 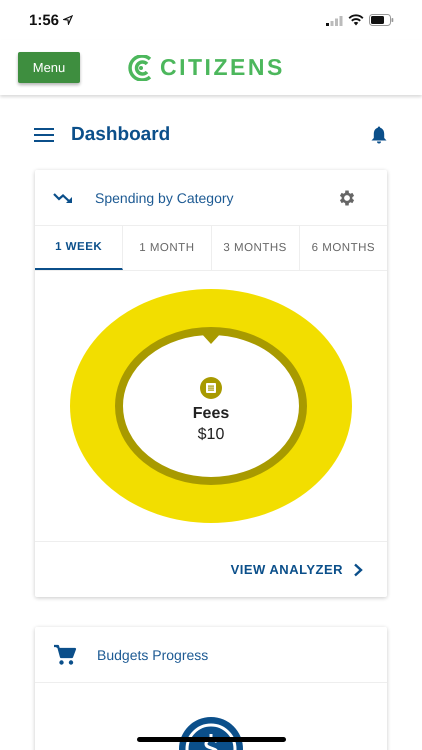 What do you see at coordinates (65, 655) in the screenshot?
I see `cart-icon` at bounding box center [65, 655].